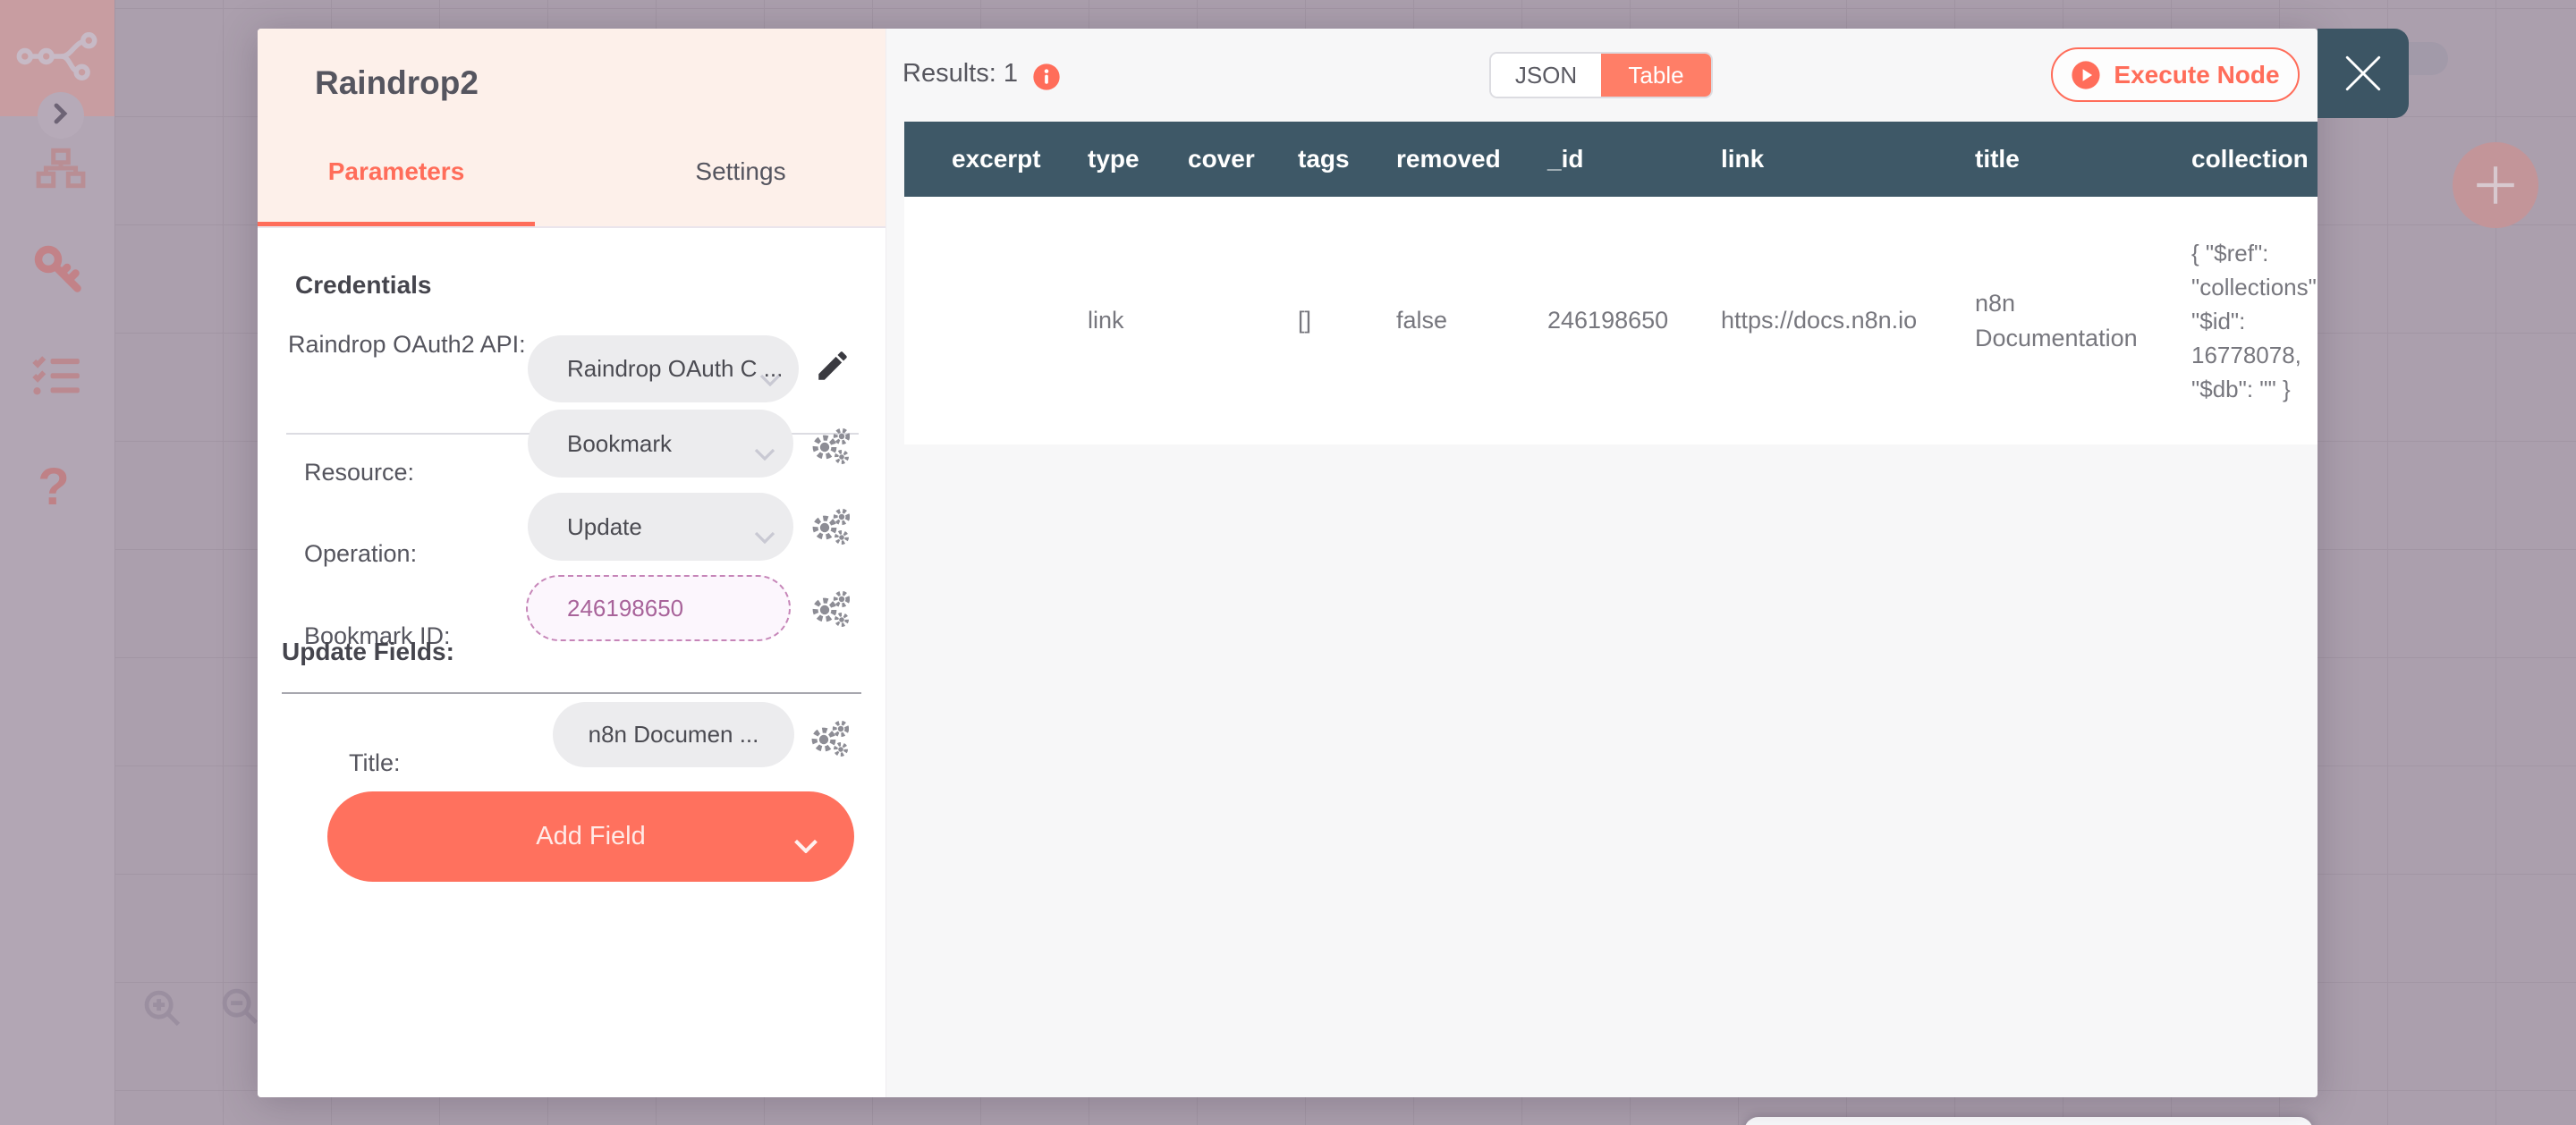 The height and width of the screenshot is (1125, 2576). What do you see at coordinates (1634, 321) in the screenshot?
I see `cell-id: 246198650` at bounding box center [1634, 321].